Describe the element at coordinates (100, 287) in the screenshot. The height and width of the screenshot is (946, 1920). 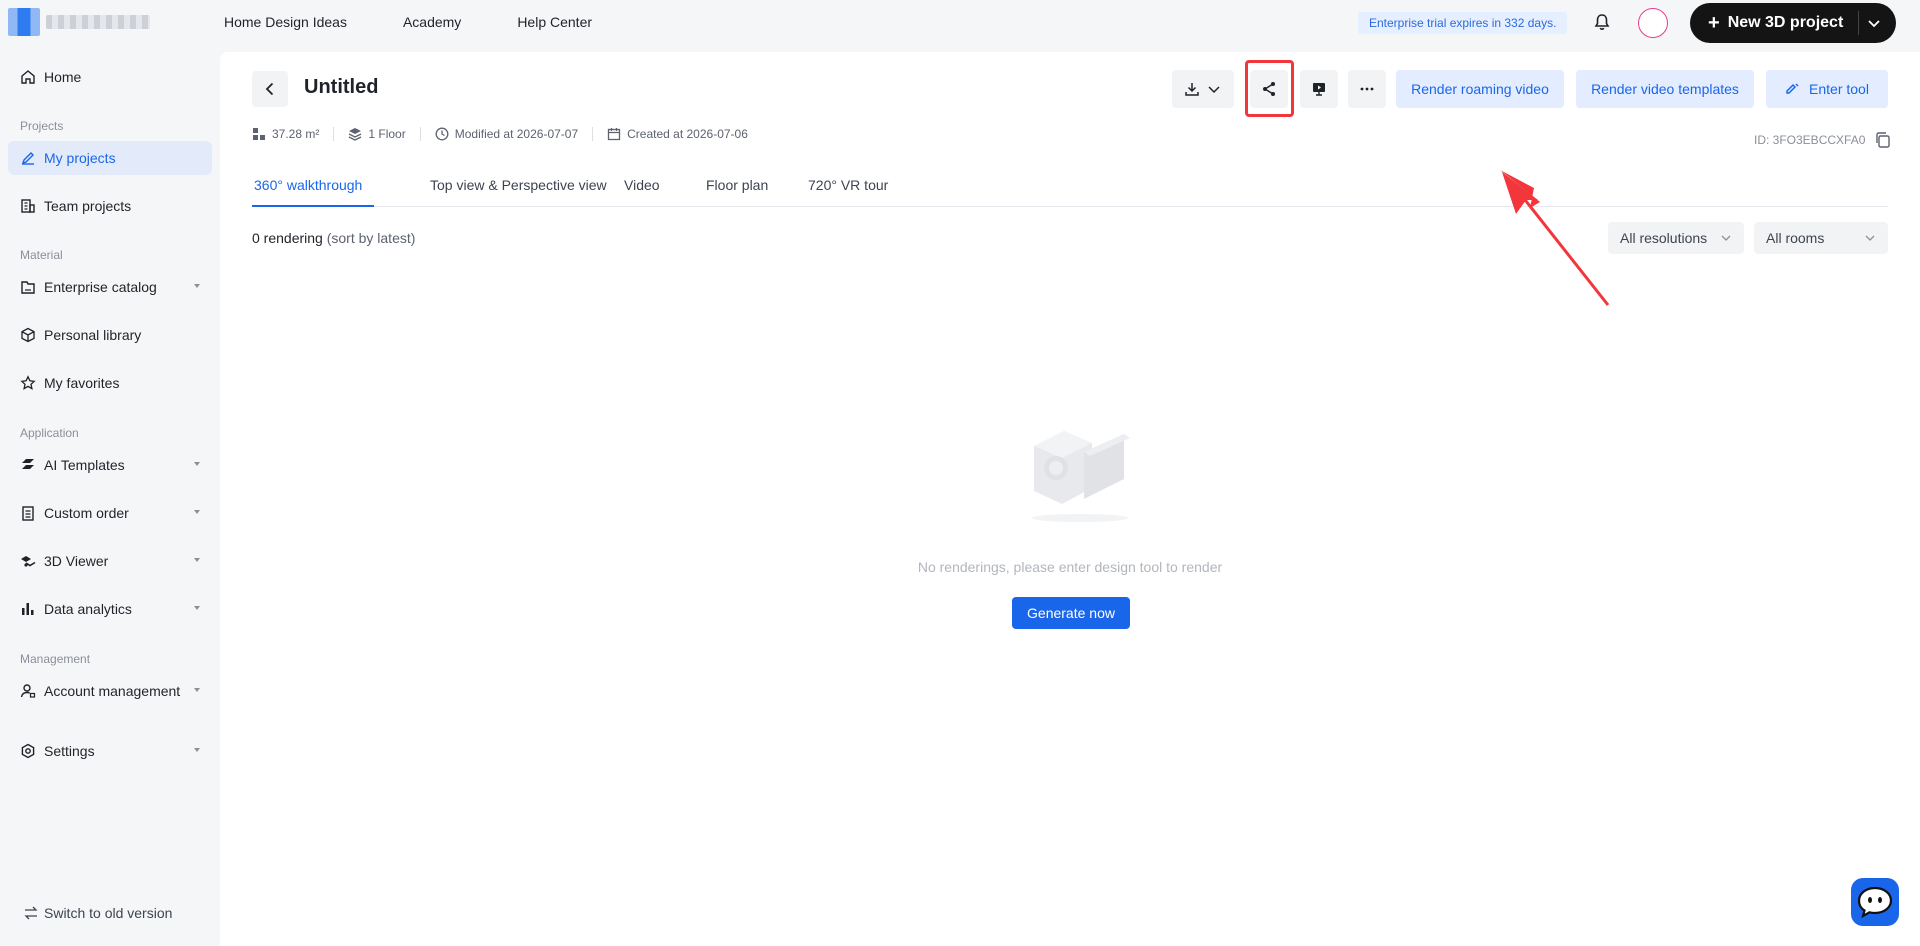
I see `sidebar-item-label: Enterprise catalog` at that location.